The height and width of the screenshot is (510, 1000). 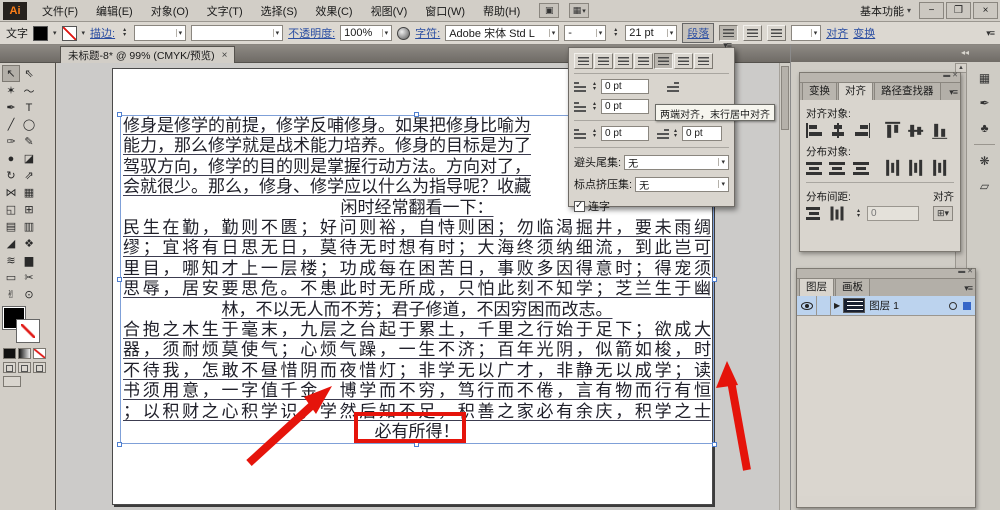 I want to click on tab-artboards: 画板, so click(x=852, y=286).